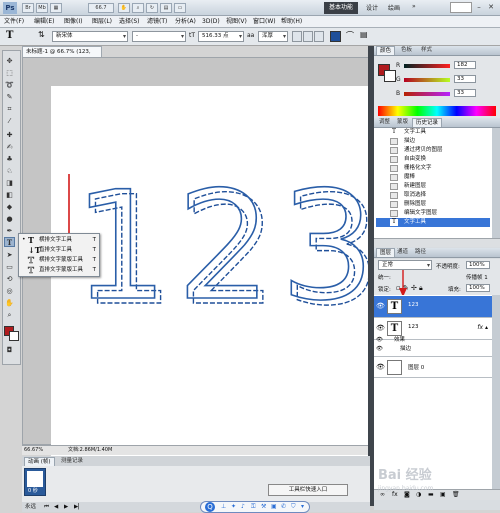 This screenshot has width=500, height=513. I want to click on font-family-select: 新宋体, so click(90, 36).